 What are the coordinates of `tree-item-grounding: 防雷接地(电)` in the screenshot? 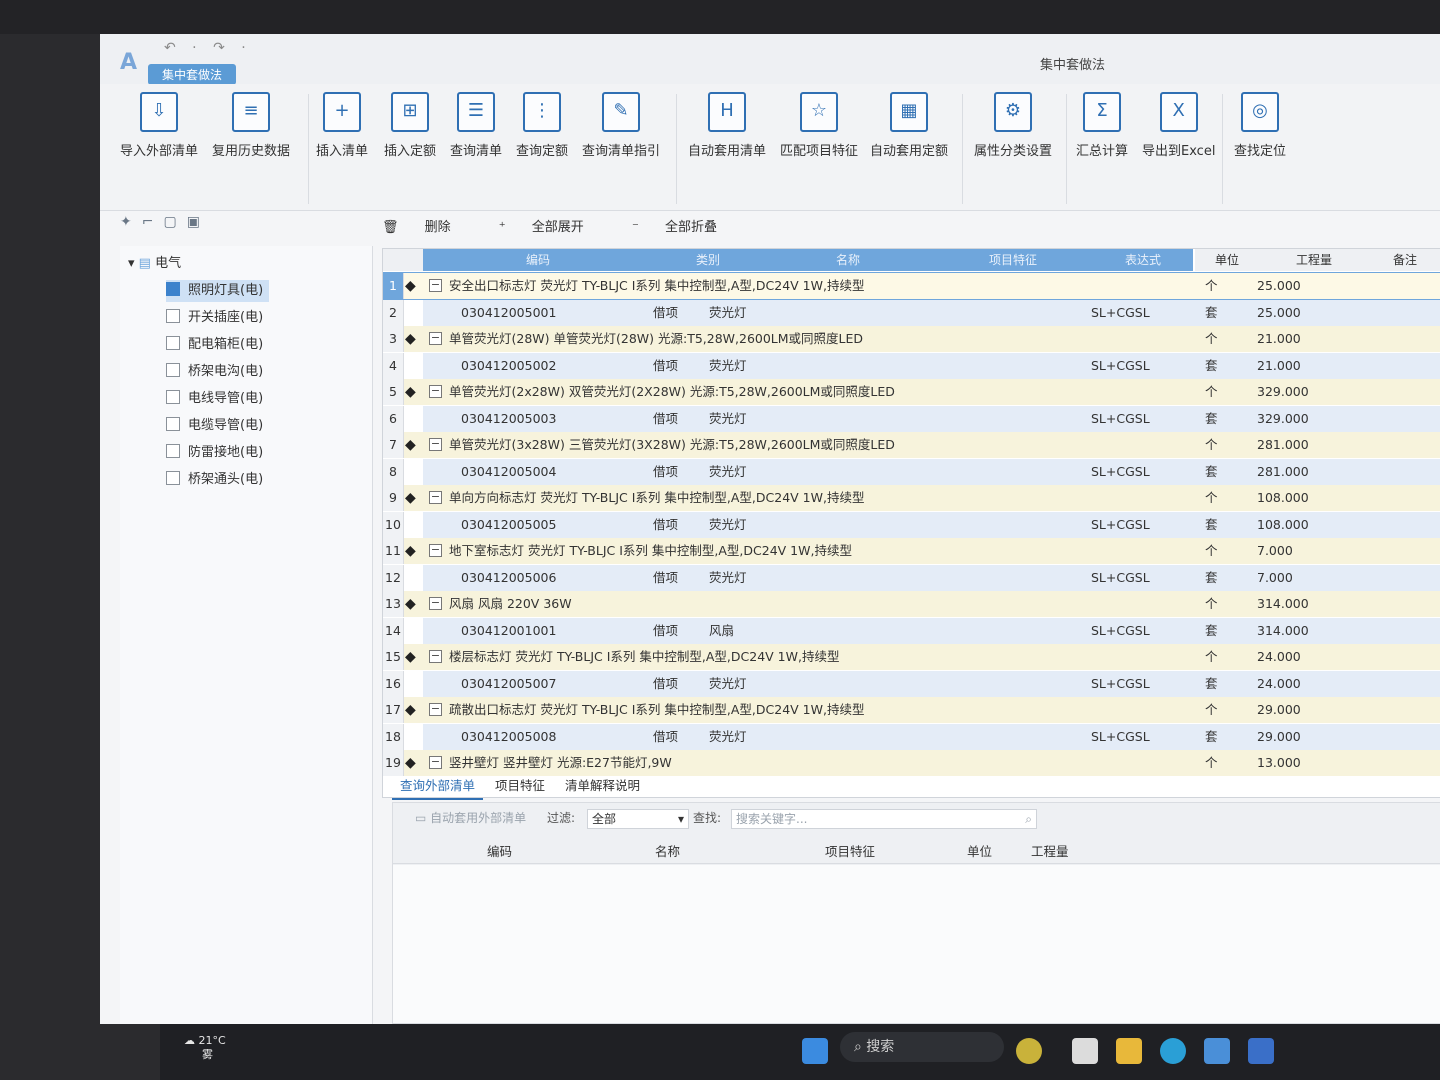 It's located at (214, 453).